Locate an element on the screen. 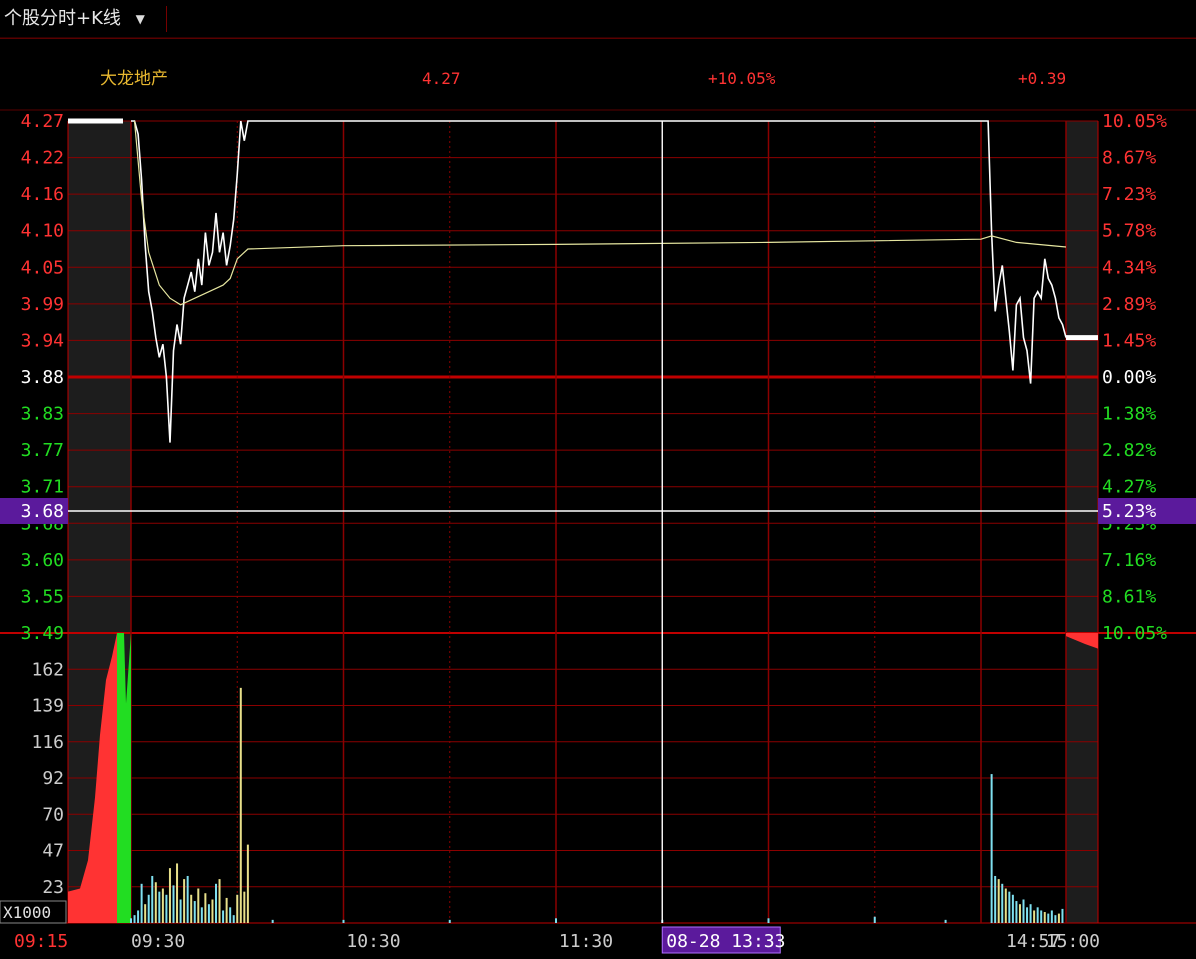 The width and height of the screenshot is (1196, 959). price-tick-left: 3.60 is located at coordinates (42, 560).